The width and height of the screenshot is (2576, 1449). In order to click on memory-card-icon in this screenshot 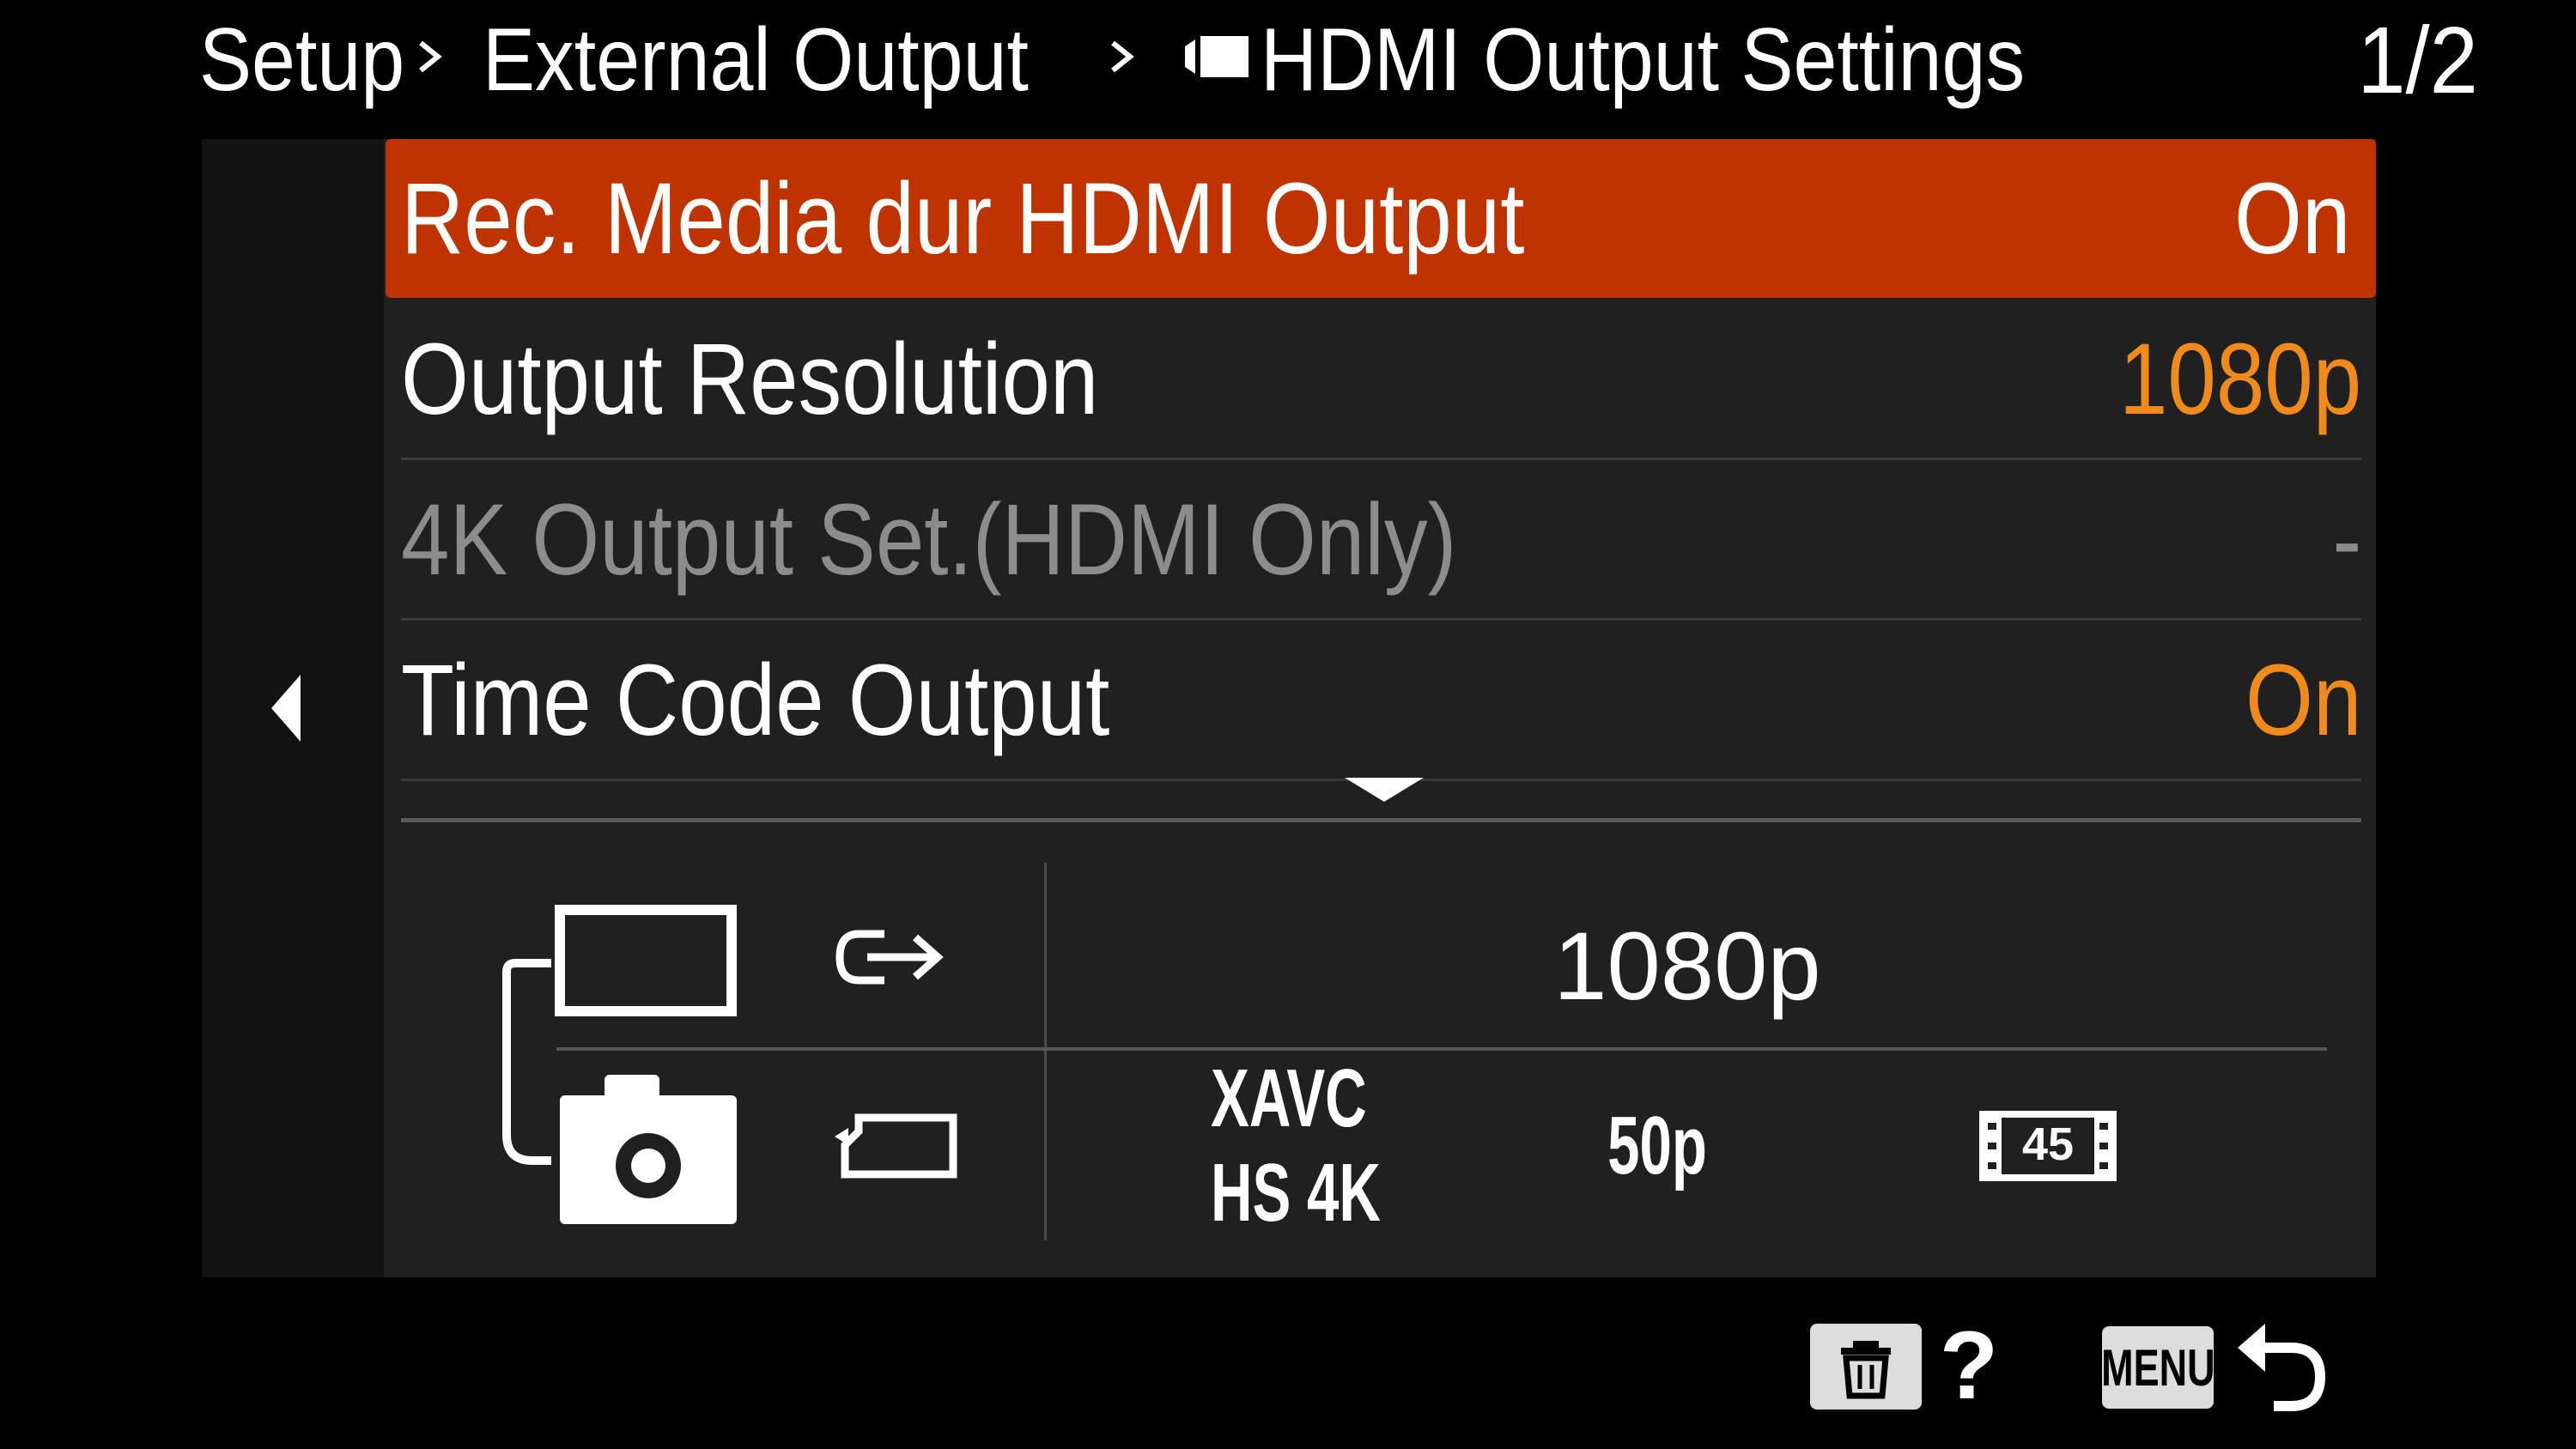, I will do `click(897, 1146)`.